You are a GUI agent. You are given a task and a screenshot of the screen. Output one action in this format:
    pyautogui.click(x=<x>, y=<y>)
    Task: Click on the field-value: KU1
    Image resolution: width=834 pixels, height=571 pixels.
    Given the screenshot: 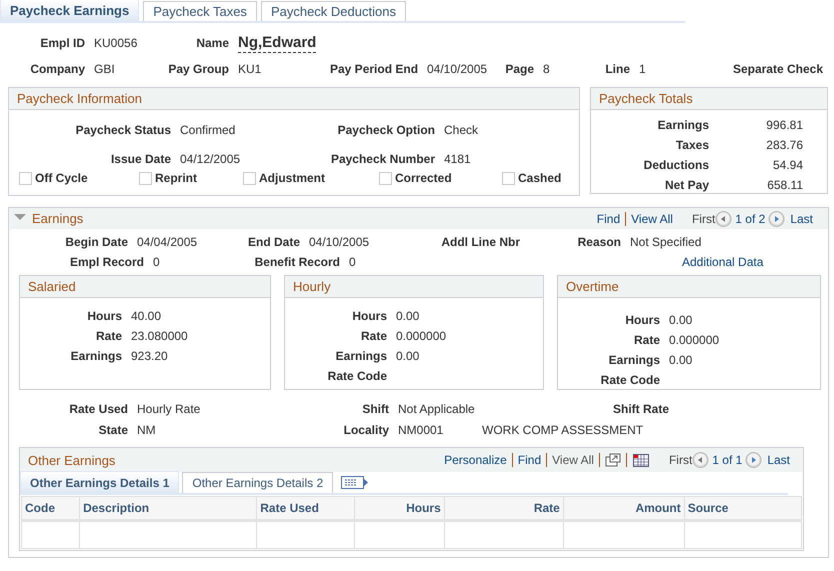 What is the action you would take?
    pyautogui.click(x=250, y=69)
    